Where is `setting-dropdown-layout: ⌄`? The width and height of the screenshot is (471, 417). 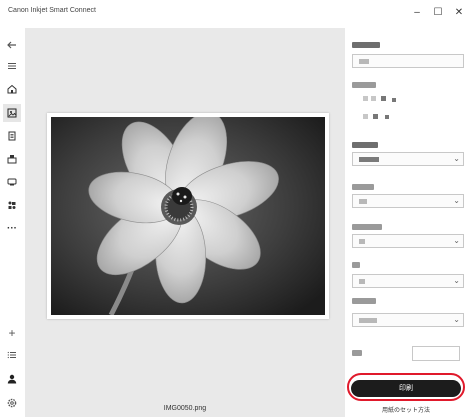
setting-dropdown-layout: ⌄ is located at coordinates (408, 241).